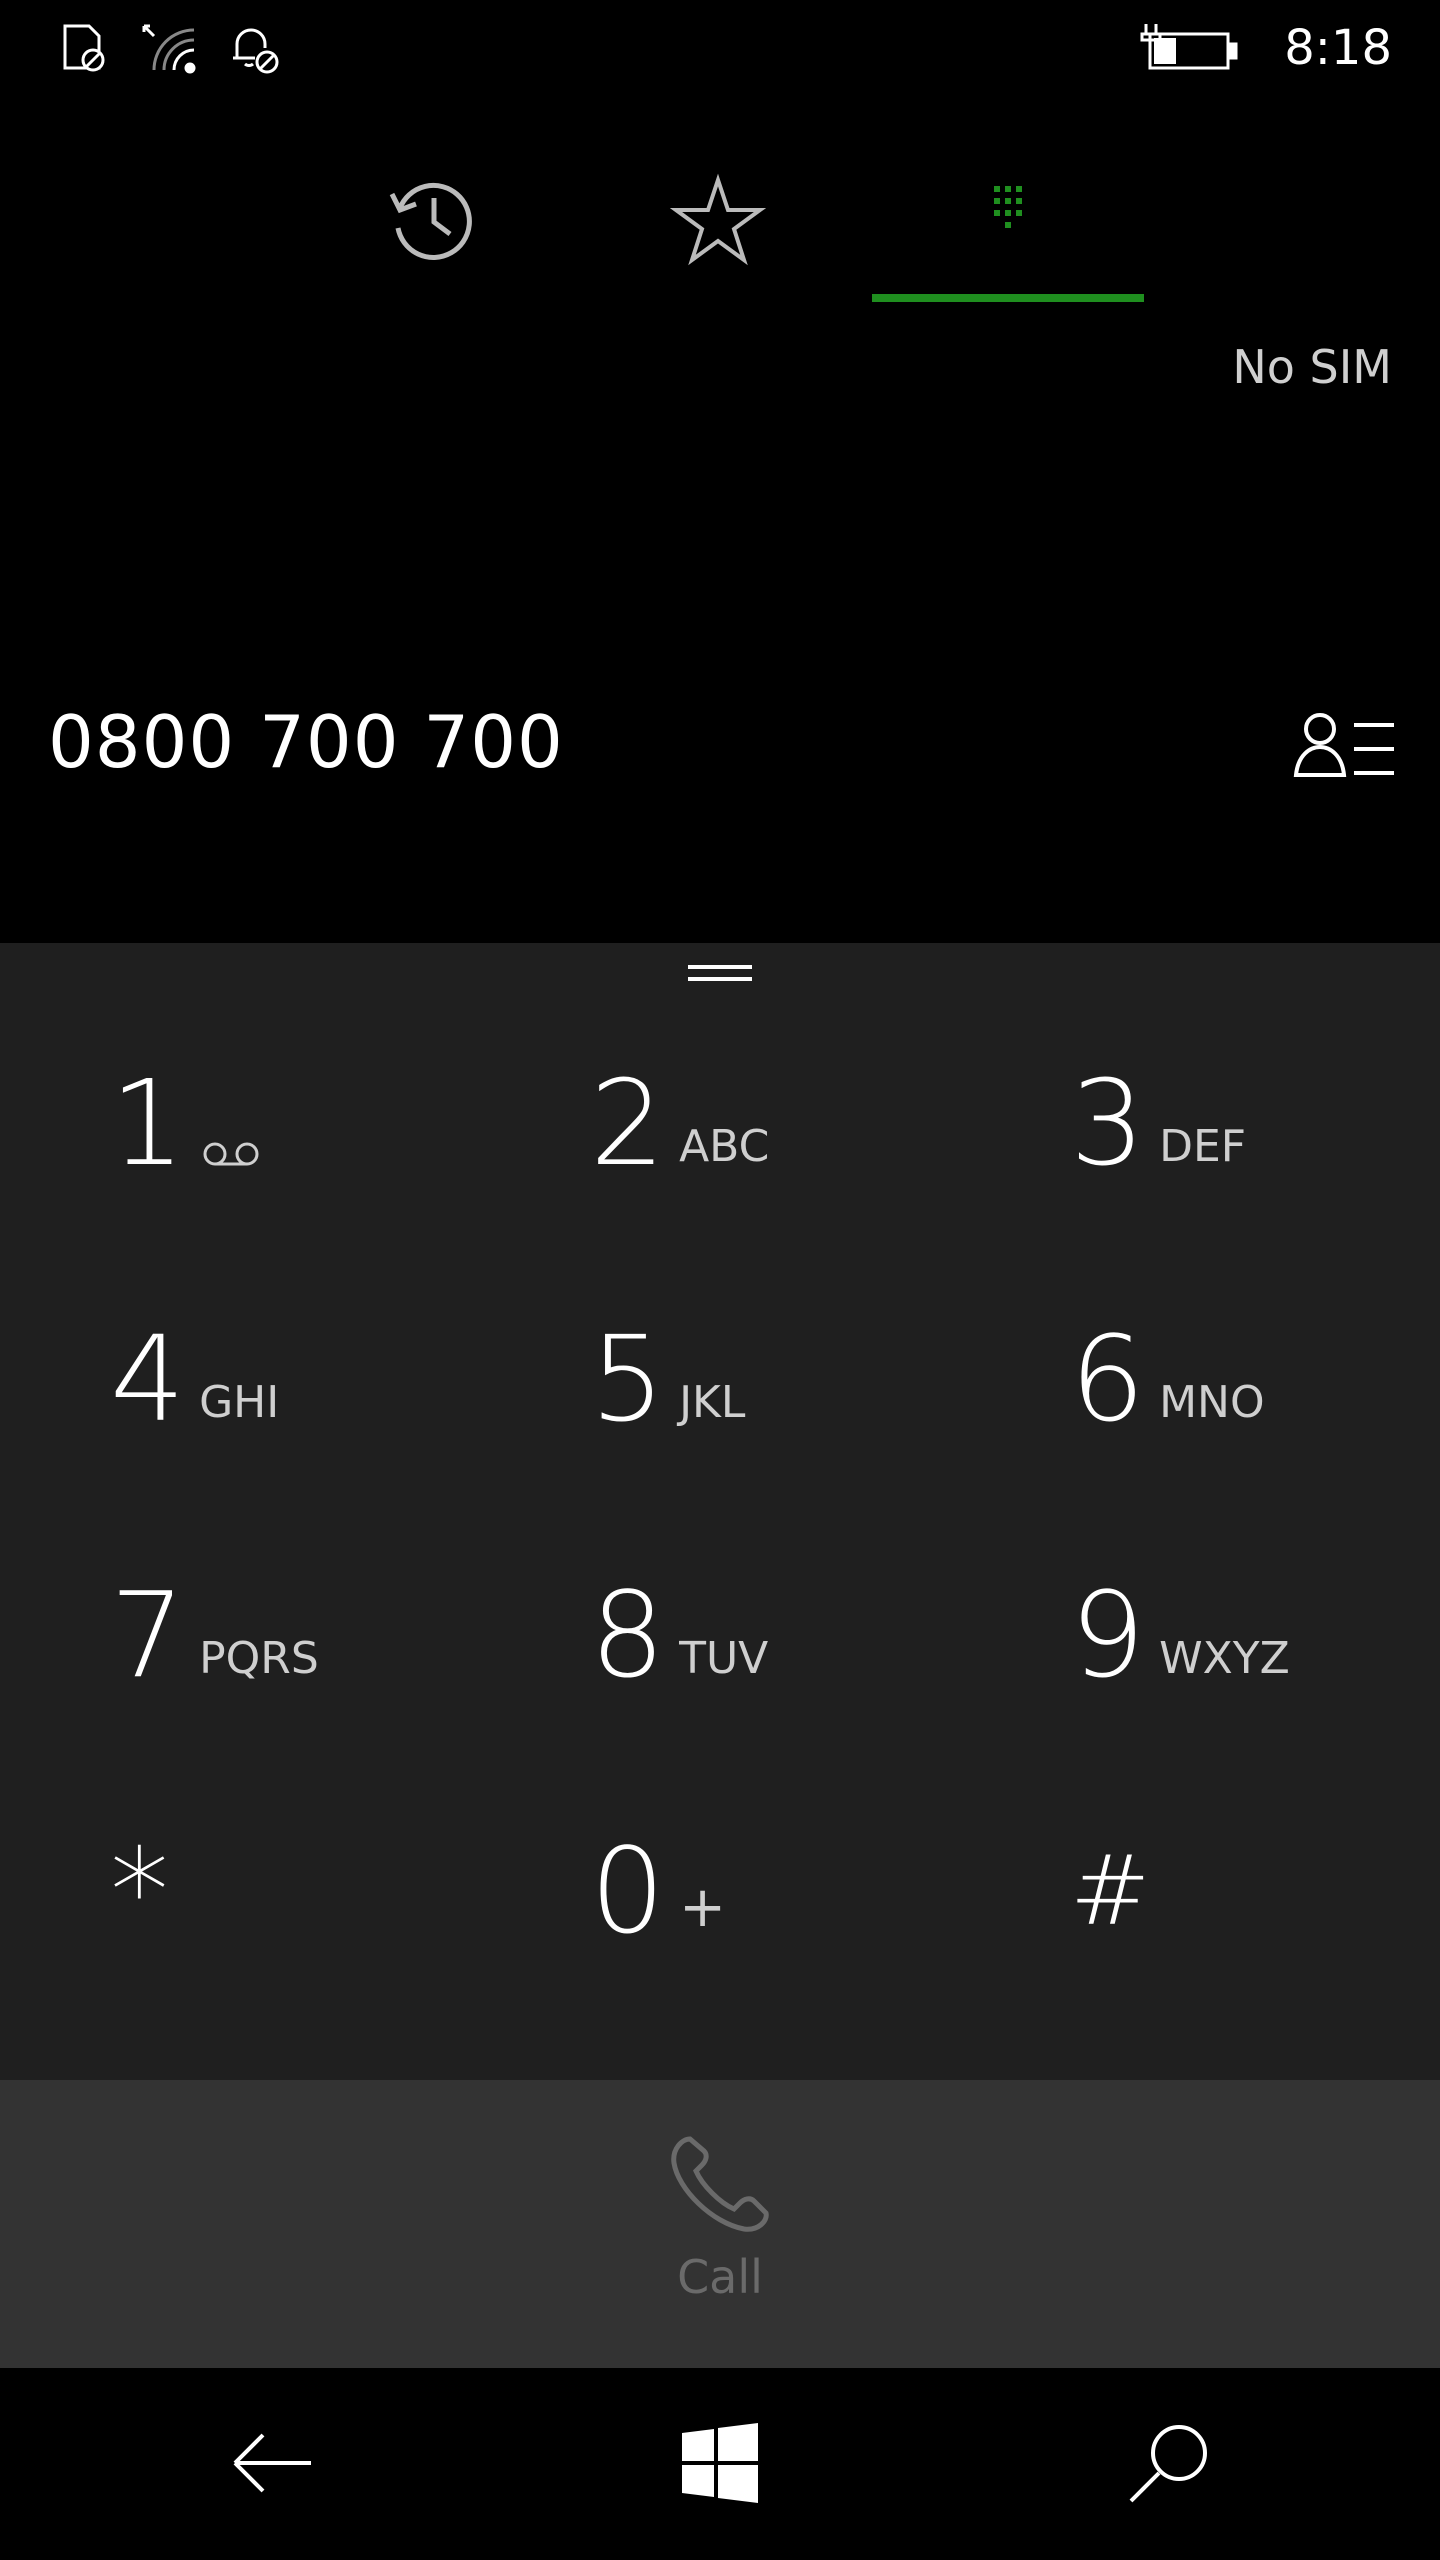 This screenshot has height=2560, width=1440. I want to click on key-digit: 7, so click(148, 1635).